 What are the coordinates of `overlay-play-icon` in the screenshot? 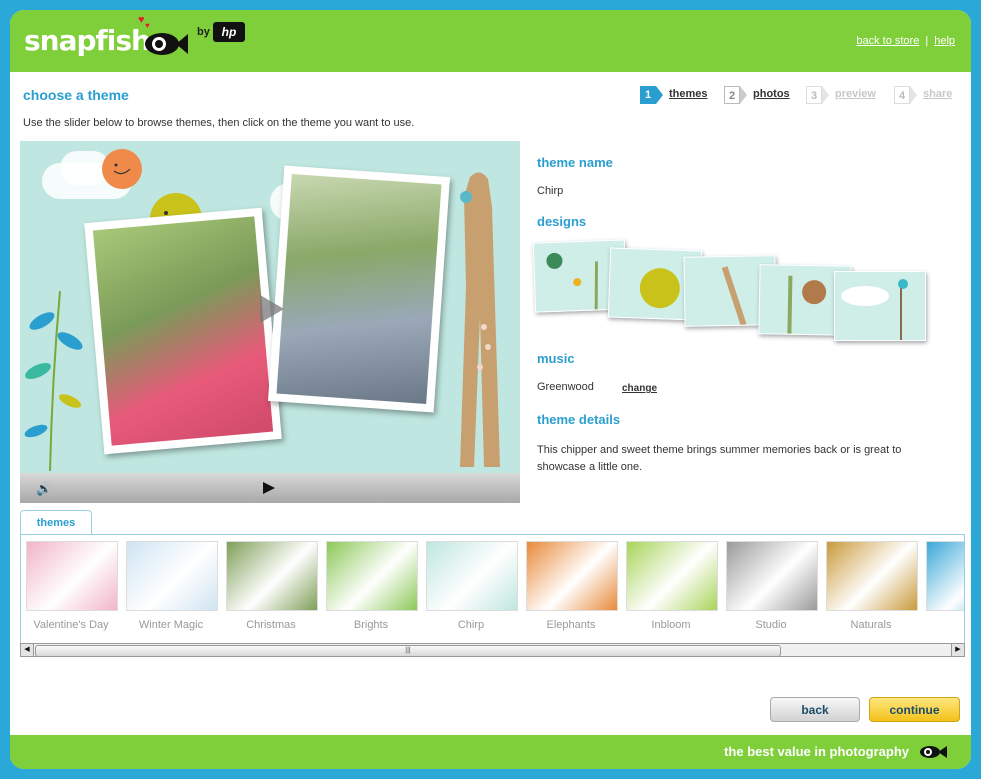 It's located at (272, 309).